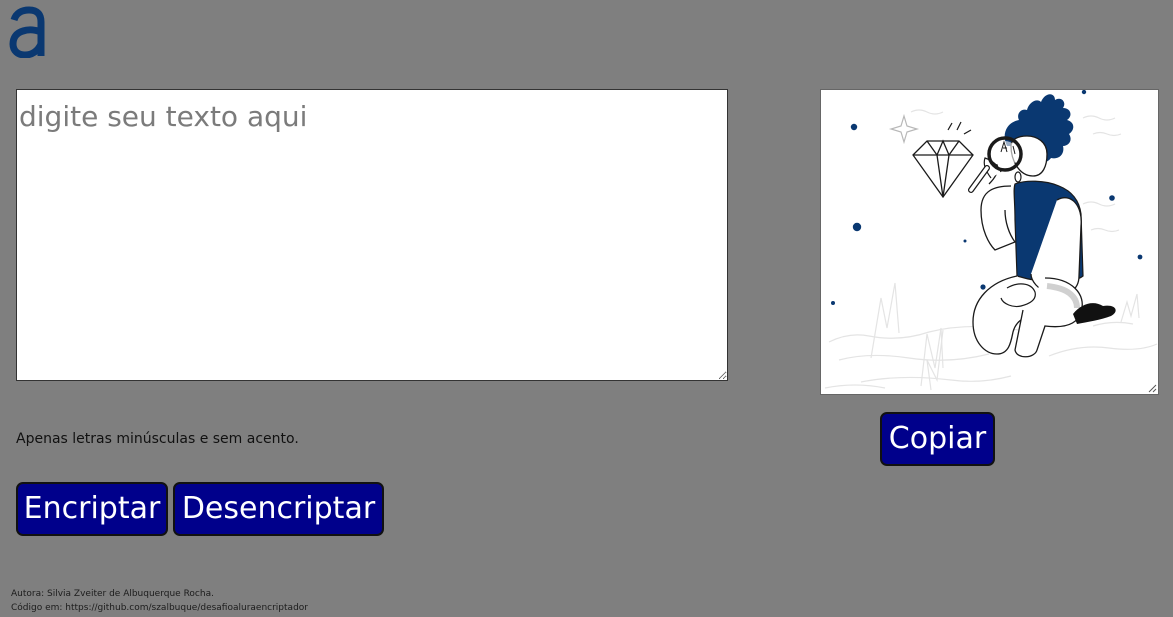 The image size is (1173, 617). Describe the element at coordinates (157, 439) in the screenshot. I see `input-hint-text: Apenas letras minúsculas e sem acento.` at that location.